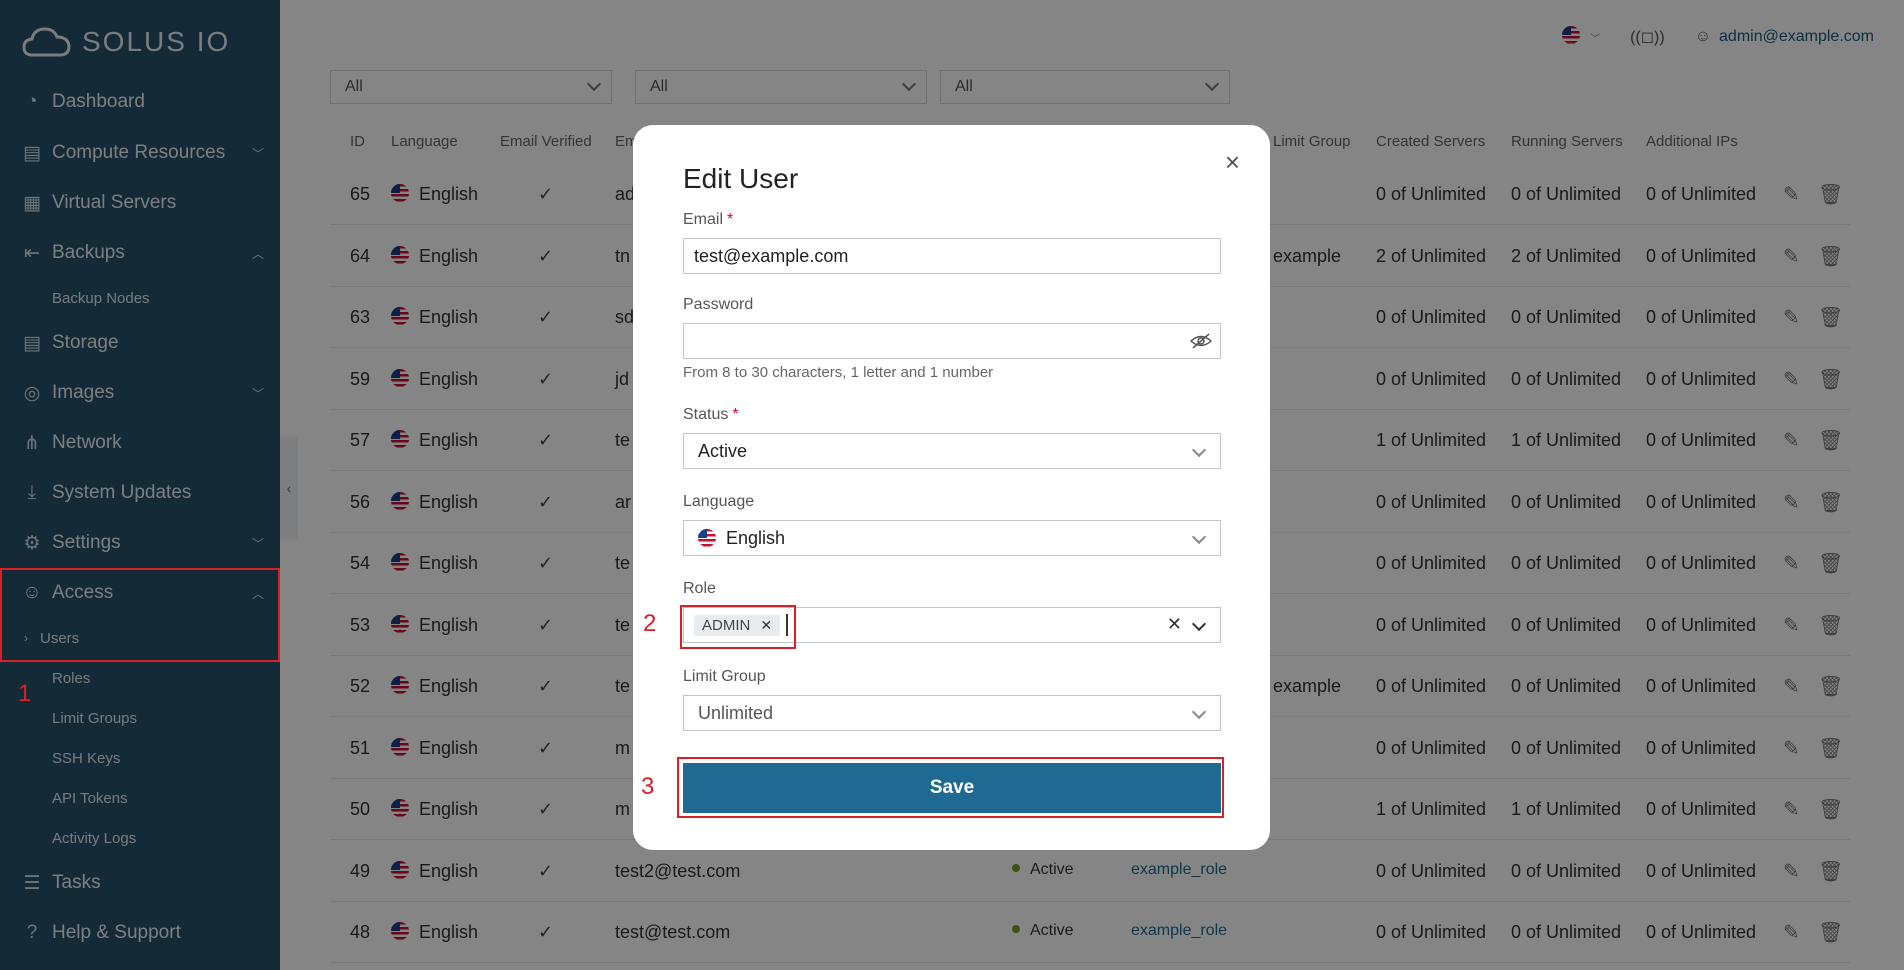 This screenshot has height=970, width=1904. I want to click on highlight-role-chip, so click(738, 627).